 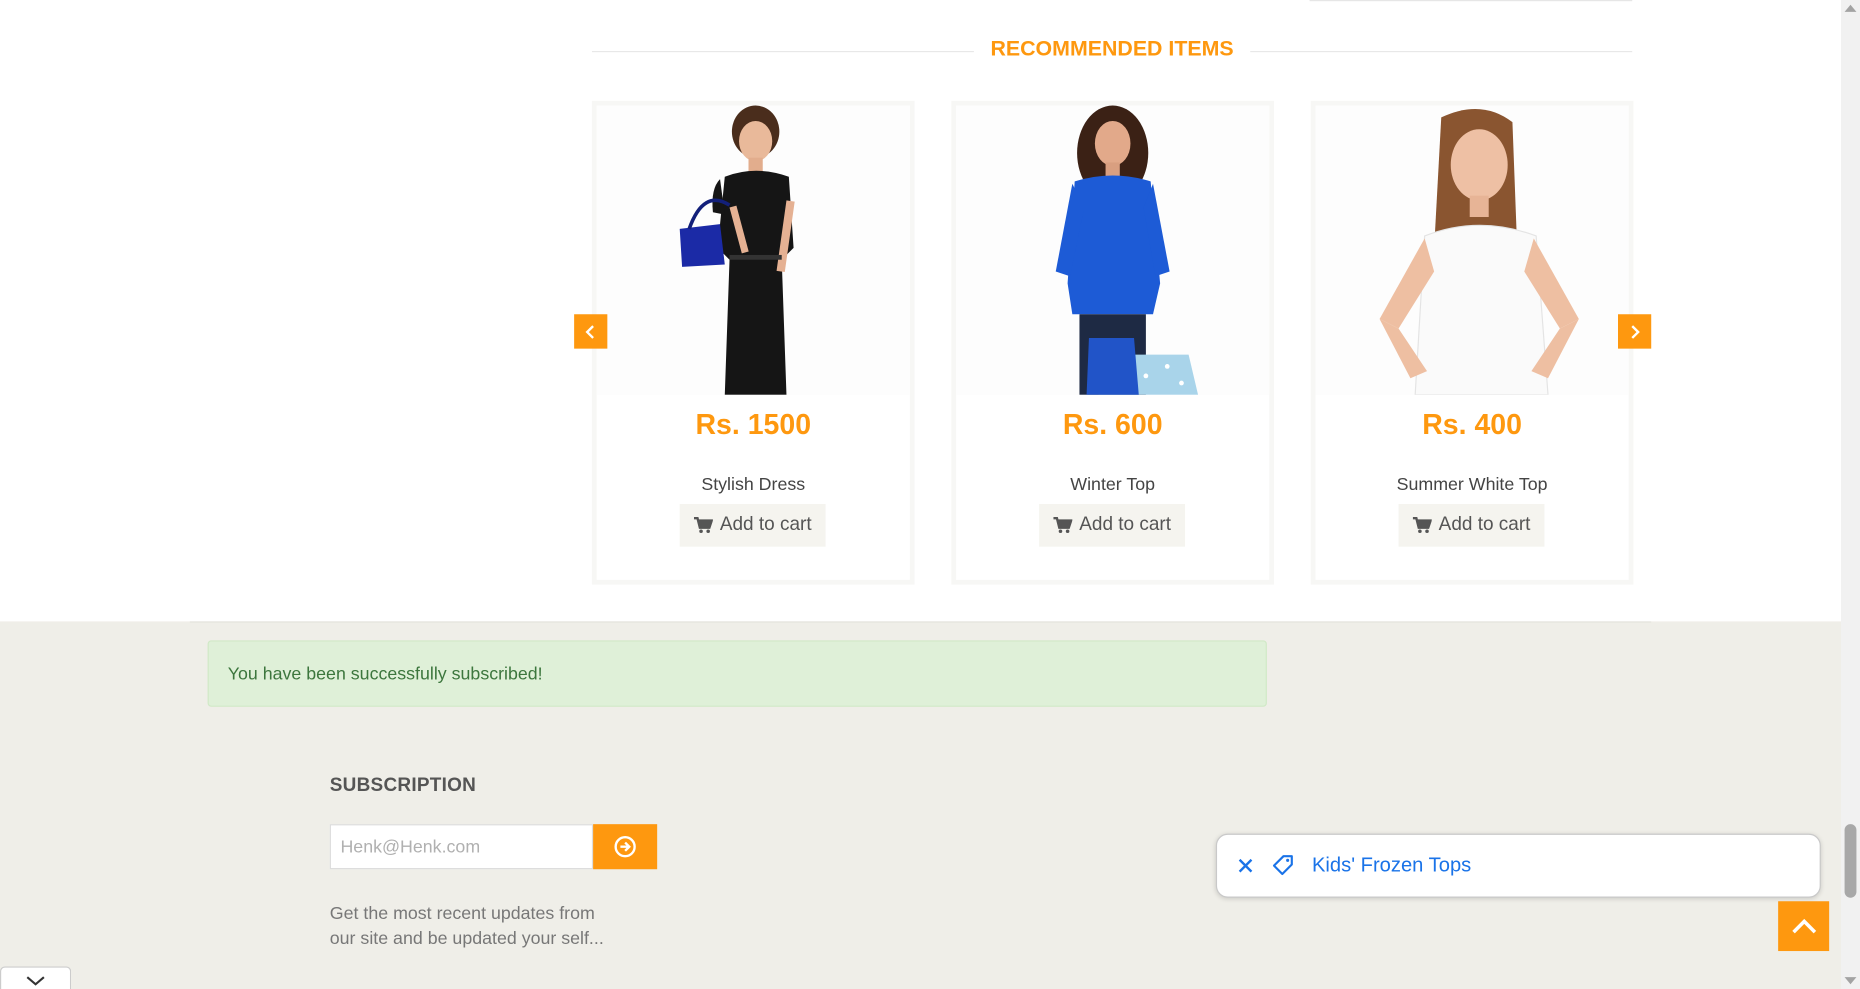 I want to click on carousel-next-button, so click(x=1635, y=331).